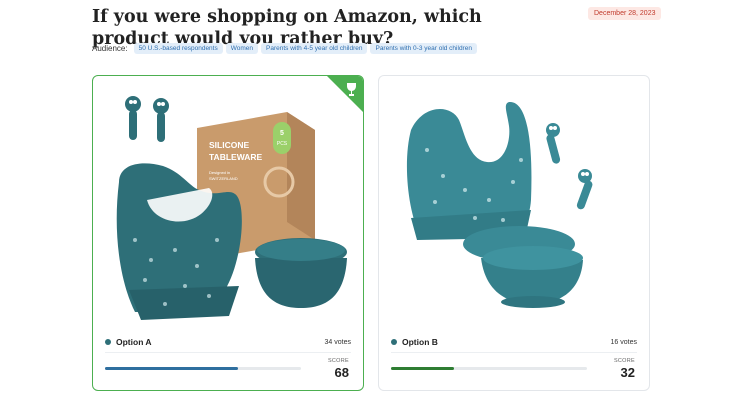 Image resolution: width=750 pixels, height=400 pixels. What do you see at coordinates (229, 145) in the screenshot?
I see `box-line-1: SILICONE` at bounding box center [229, 145].